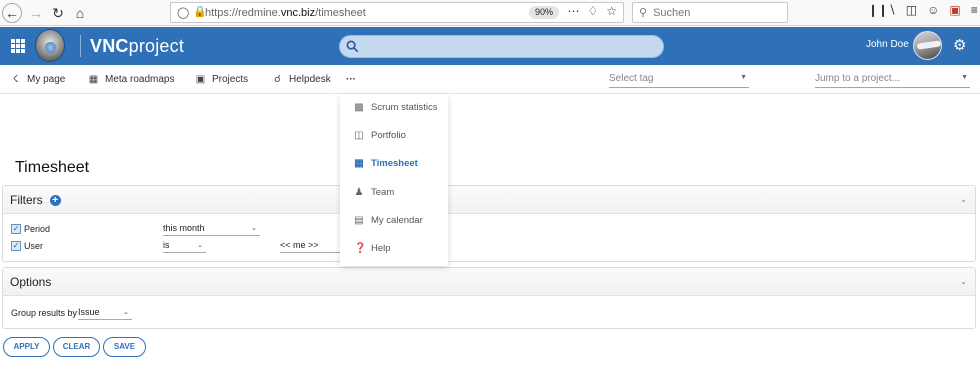 The image size is (980, 366). I want to click on search-icon: ⚲, so click(643, 13).